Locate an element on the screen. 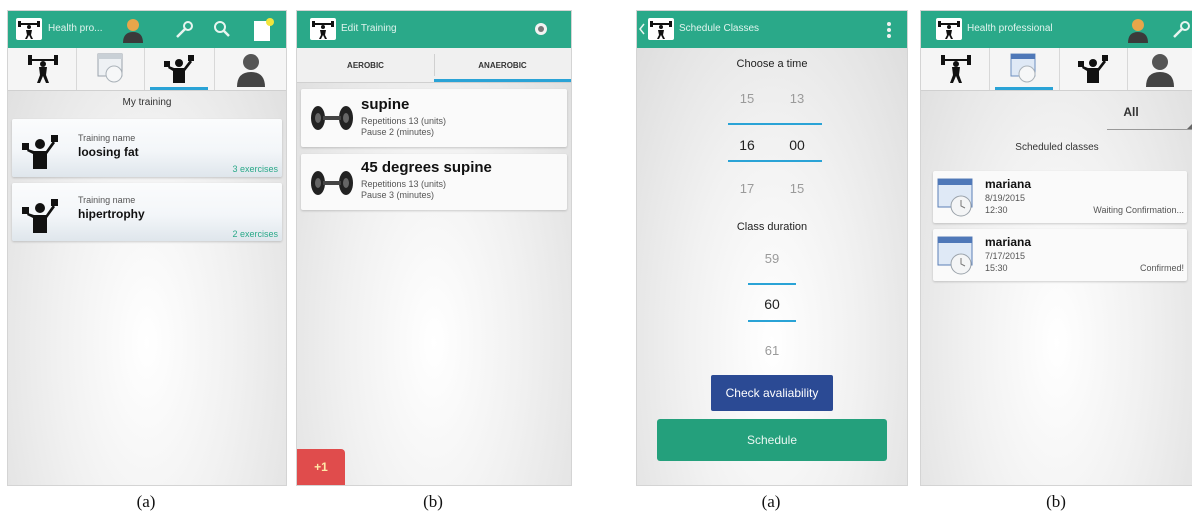 This screenshot has width=1192, height=516. screen-title: Schedule Classes is located at coordinates (719, 28).